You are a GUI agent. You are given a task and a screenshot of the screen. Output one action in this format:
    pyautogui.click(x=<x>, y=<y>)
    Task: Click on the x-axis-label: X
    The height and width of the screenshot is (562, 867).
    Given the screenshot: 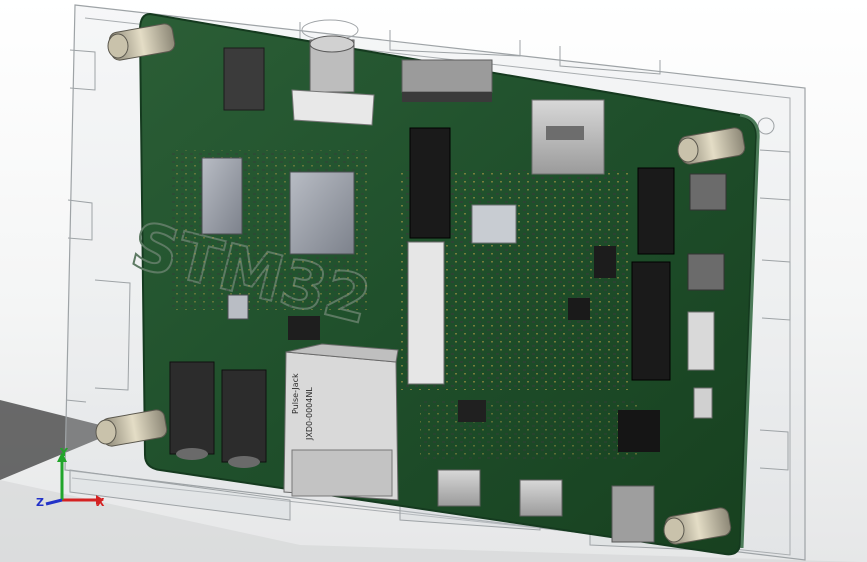 What is the action you would take?
    pyautogui.click(x=100, y=502)
    